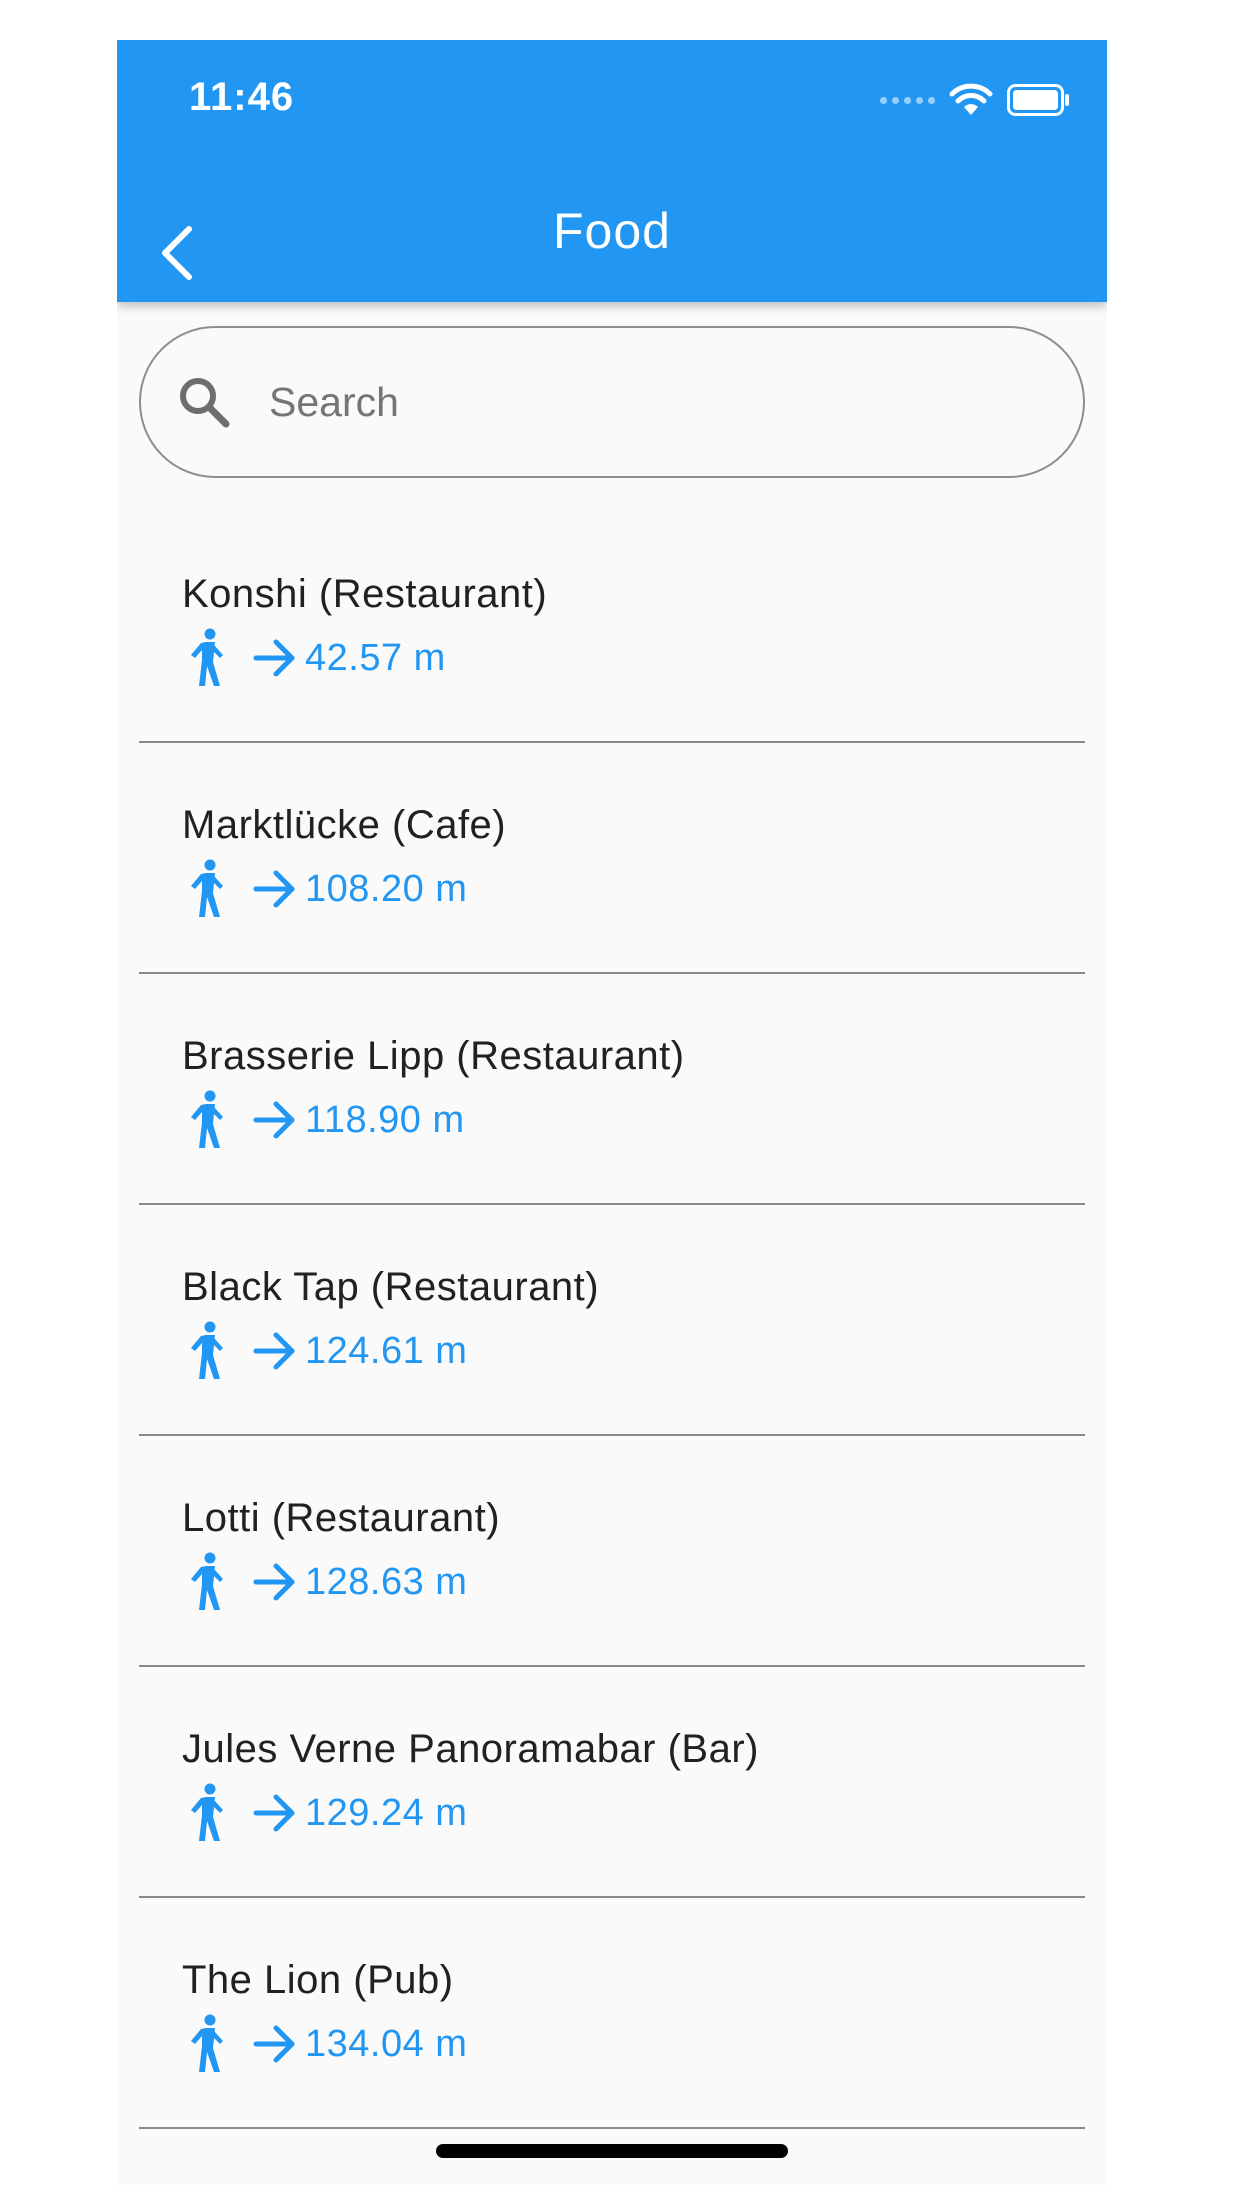 The image size is (1242, 2208). Describe the element at coordinates (612, 1551) in the screenshot. I see `list-item: Lotti (Restaurant) 128.63 m` at that location.